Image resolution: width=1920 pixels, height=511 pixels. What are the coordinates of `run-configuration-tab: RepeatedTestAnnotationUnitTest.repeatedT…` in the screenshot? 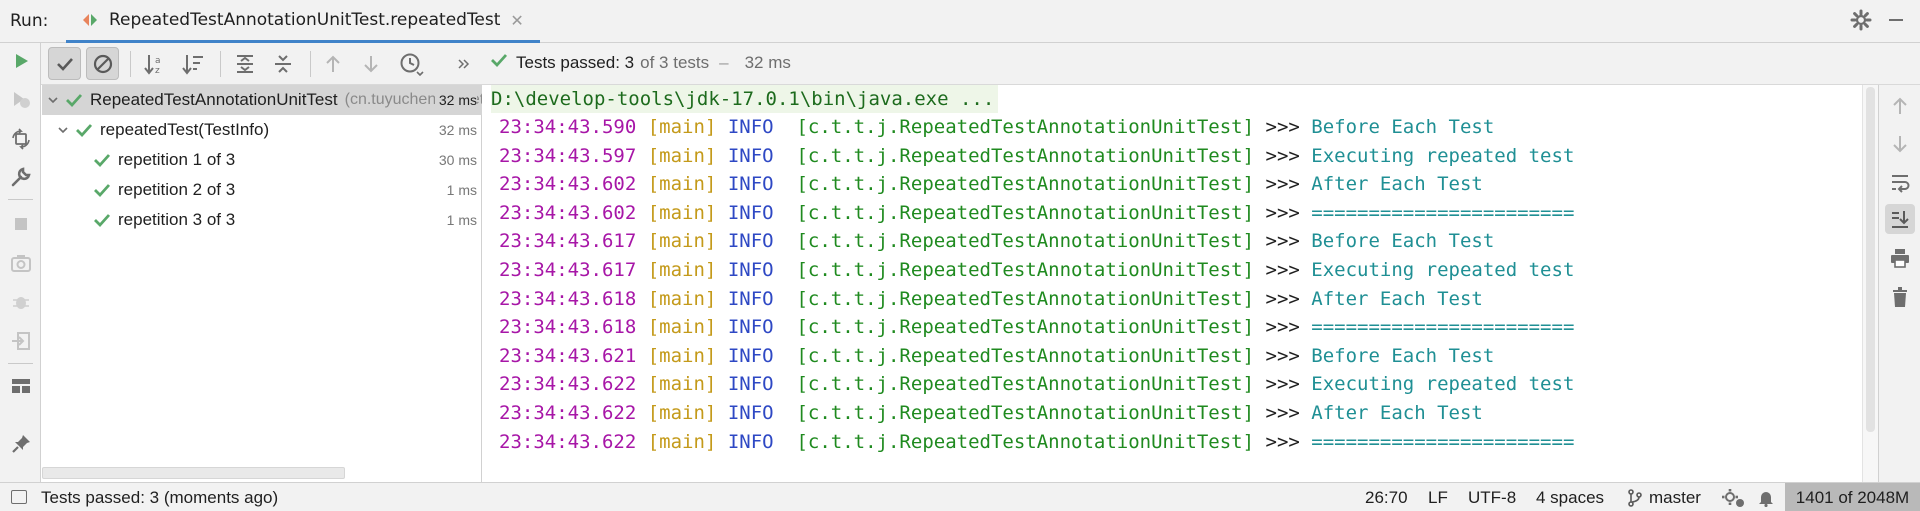 It's located at (303, 21).